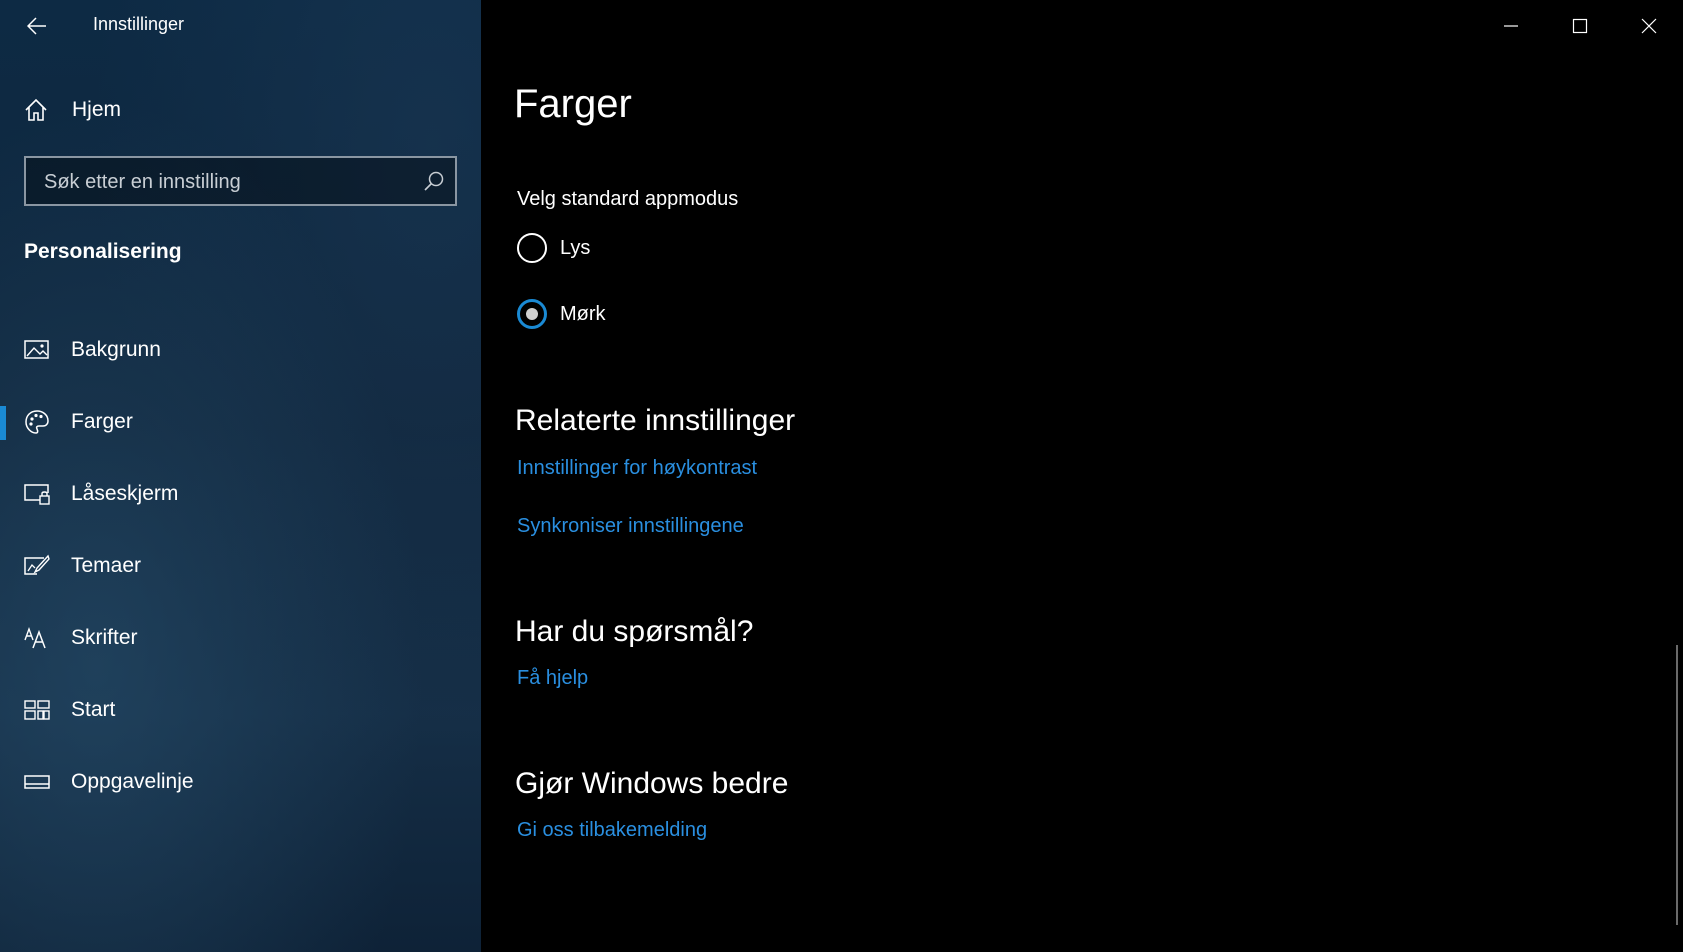  What do you see at coordinates (553, 248) in the screenshot?
I see `radio-light-mode: Lys` at bounding box center [553, 248].